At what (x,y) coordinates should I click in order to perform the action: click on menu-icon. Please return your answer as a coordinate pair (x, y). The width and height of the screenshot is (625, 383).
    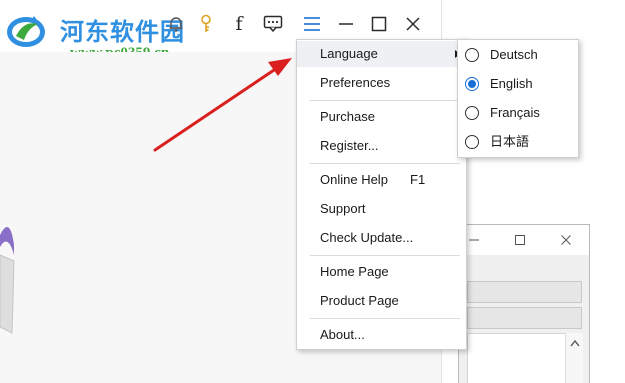
    Looking at the image, I should click on (312, 24).